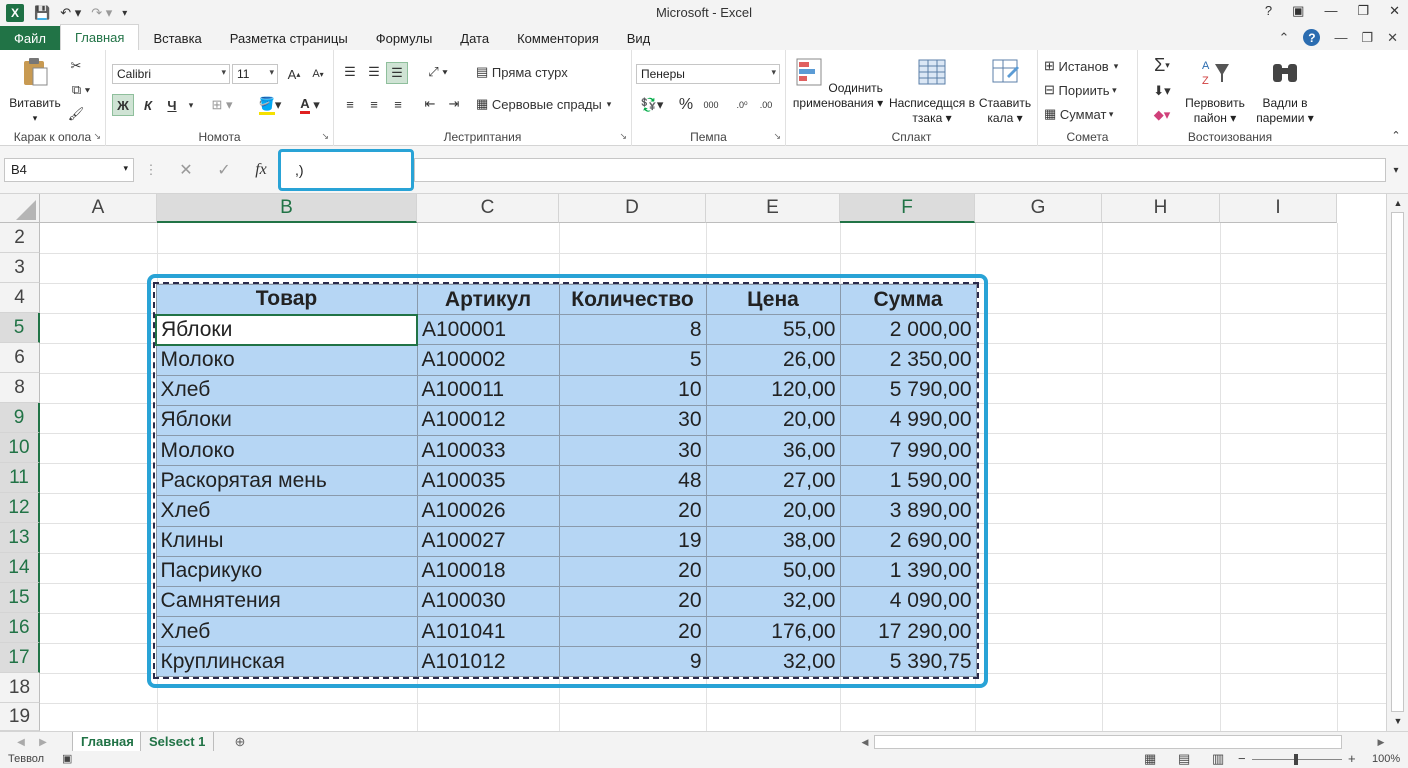 The height and width of the screenshot is (768, 1408). I want to click on currency-format-icon: 💱▾, so click(652, 105).